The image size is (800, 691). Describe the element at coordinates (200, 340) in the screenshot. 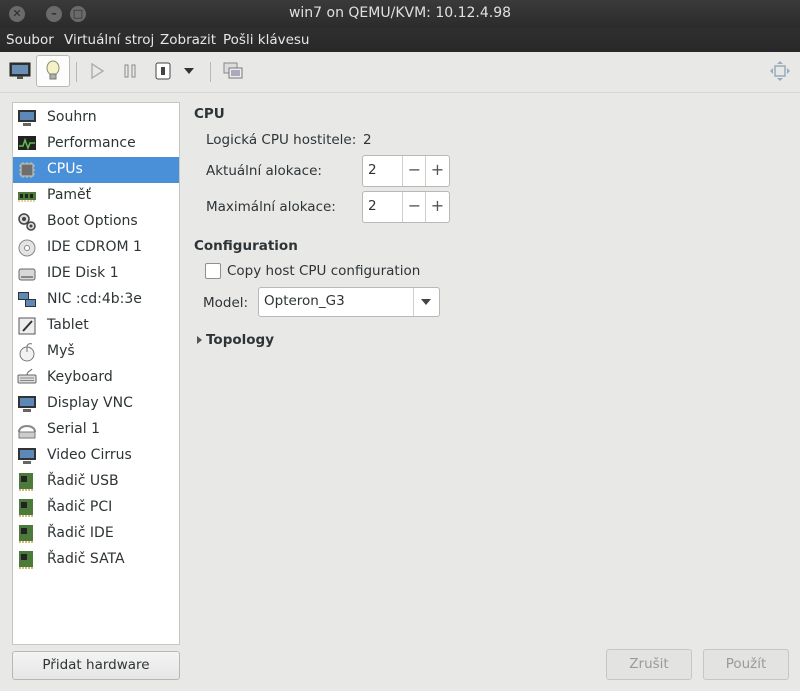

I see `expander-arrow-icon` at that location.